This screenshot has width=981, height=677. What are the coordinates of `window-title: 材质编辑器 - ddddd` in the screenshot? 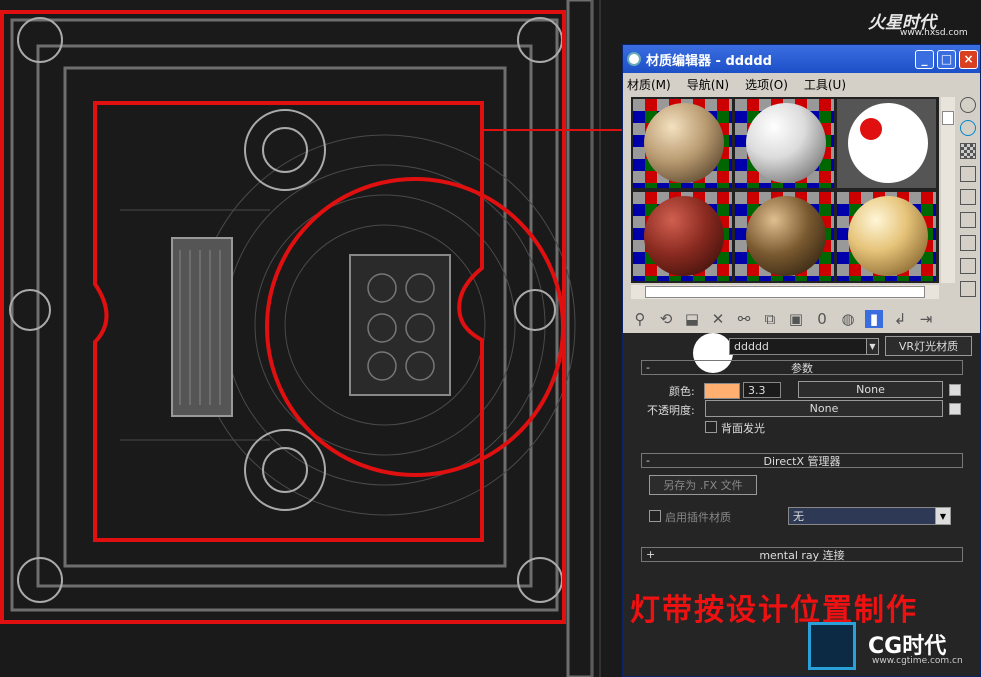 It's located at (709, 61).